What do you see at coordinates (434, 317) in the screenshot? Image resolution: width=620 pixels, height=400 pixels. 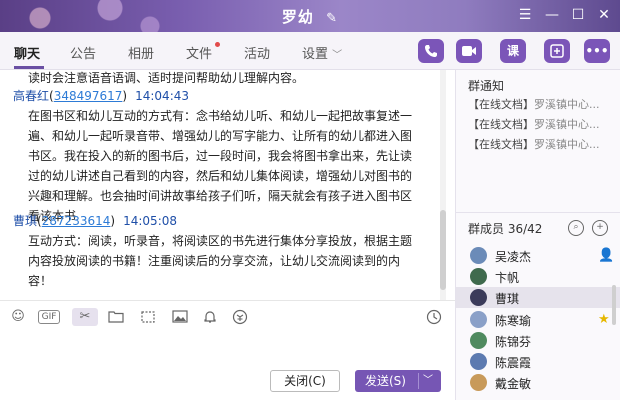 I see `history-icon` at bounding box center [434, 317].